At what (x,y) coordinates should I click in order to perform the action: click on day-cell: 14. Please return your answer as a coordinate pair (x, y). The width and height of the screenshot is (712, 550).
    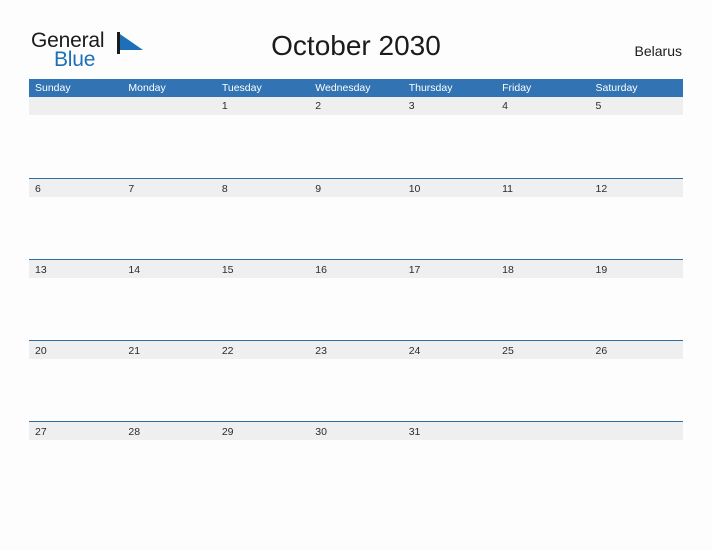
    Looking at the image, I should click on (168, 270).